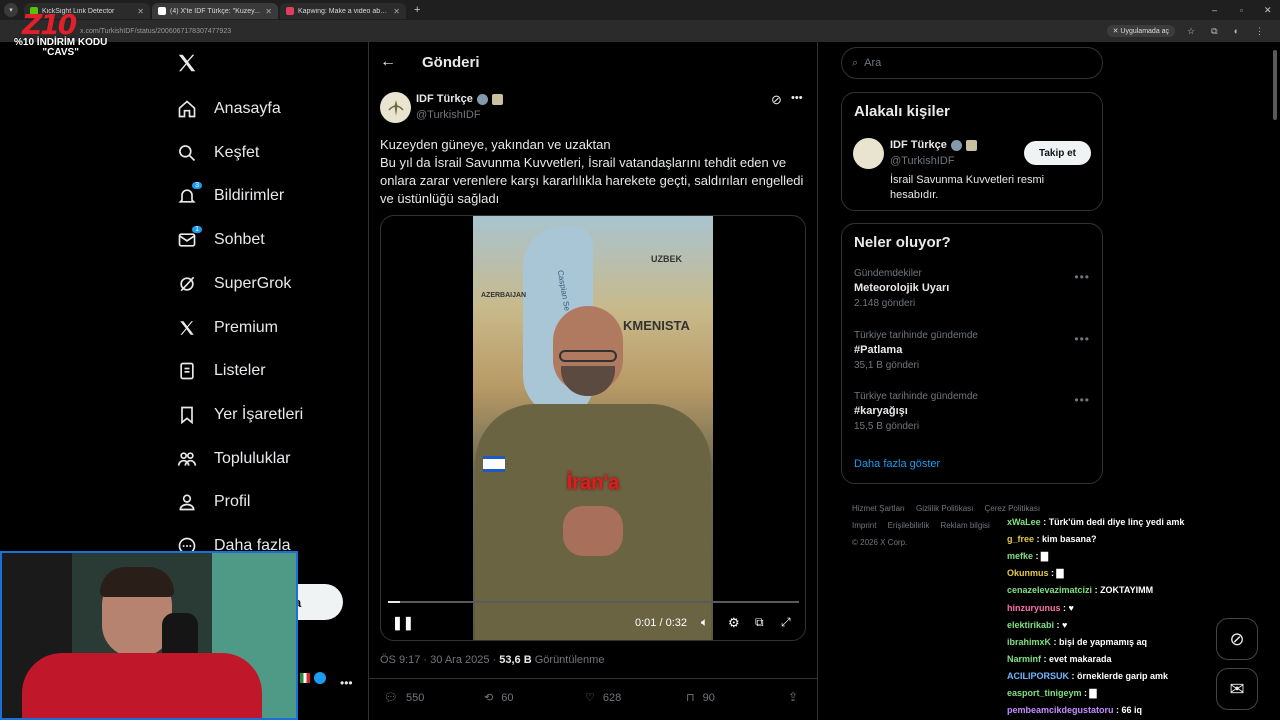  I want to click on chat-username: easport_tinigeym, so click(1044, 693).